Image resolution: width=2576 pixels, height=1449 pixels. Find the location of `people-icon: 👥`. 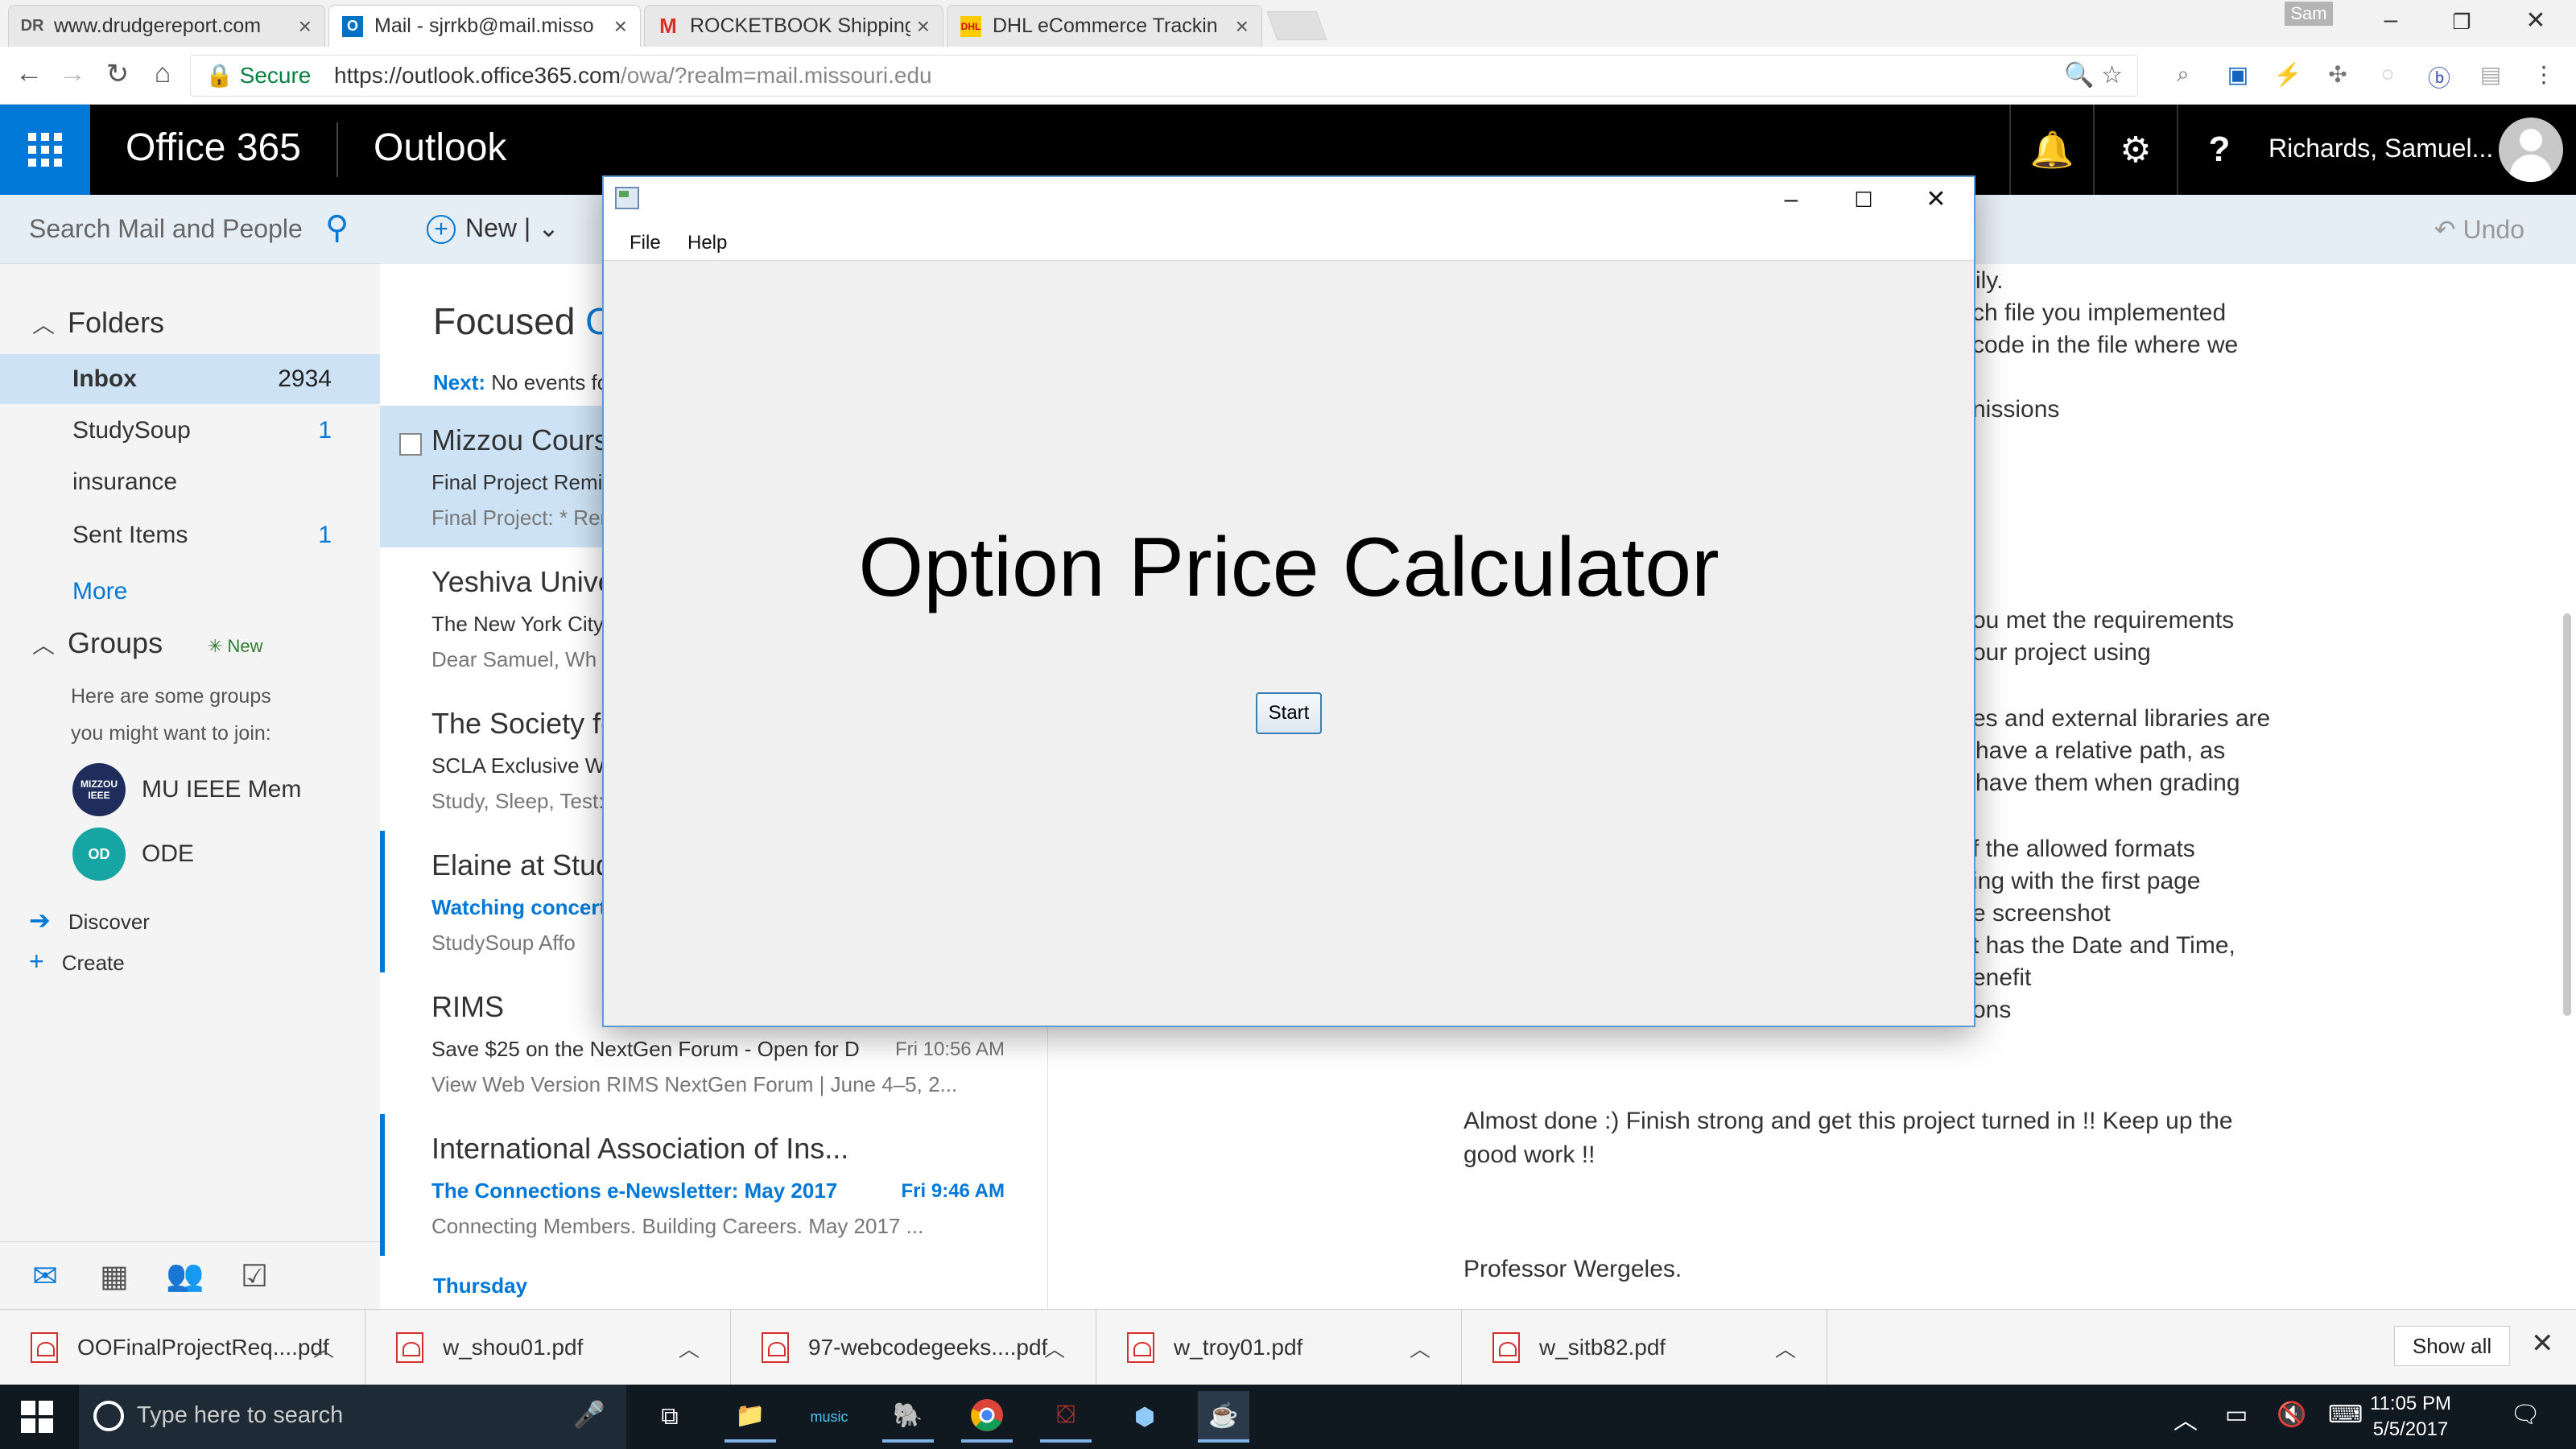

people-icon: 👥 is located at coordinates (185, 1276).